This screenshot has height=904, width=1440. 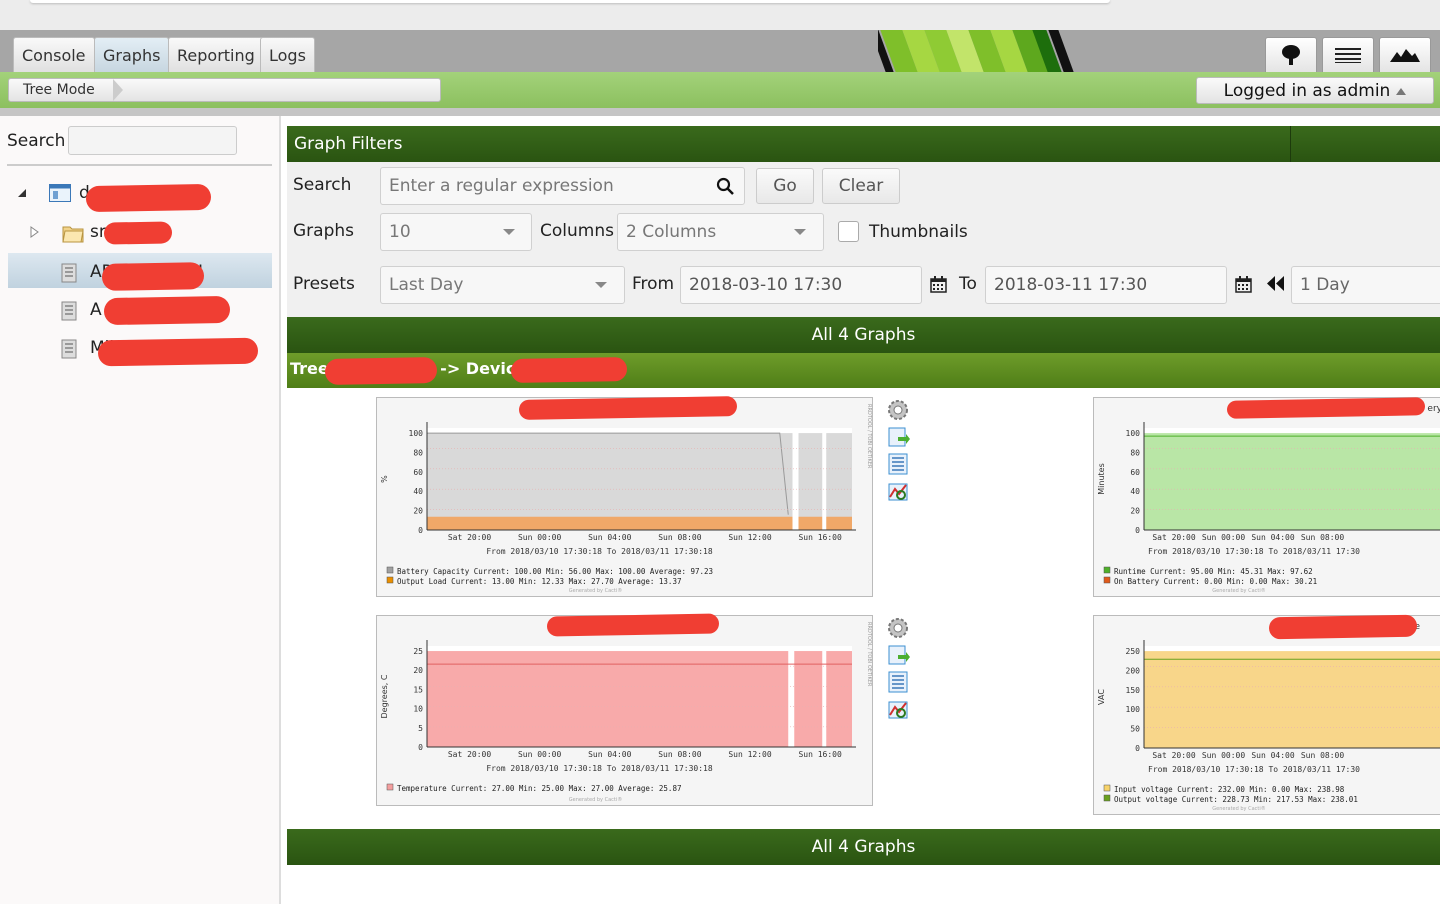 What do you see at coordinates (502, 285) in the screenshot?
I see `presets-select: Last Day` at bounding box center [502, 285].